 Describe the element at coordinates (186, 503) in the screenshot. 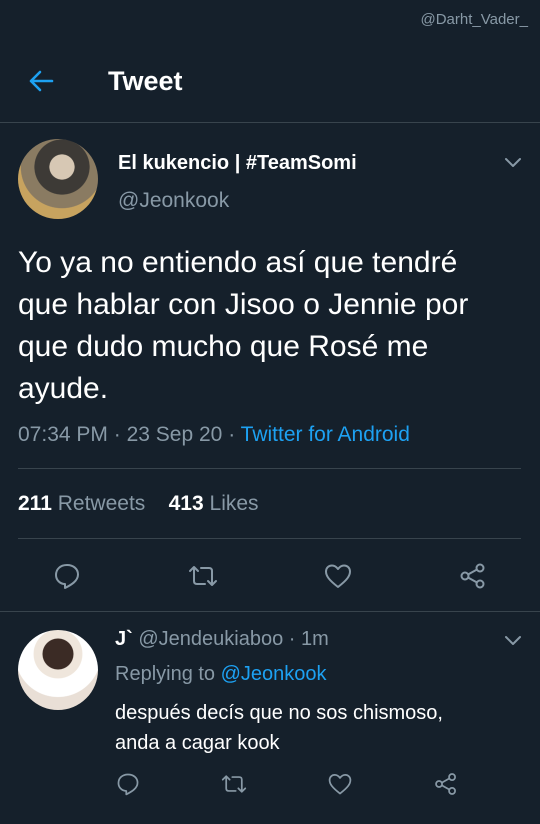

I see `likes-count: 413` at that location.